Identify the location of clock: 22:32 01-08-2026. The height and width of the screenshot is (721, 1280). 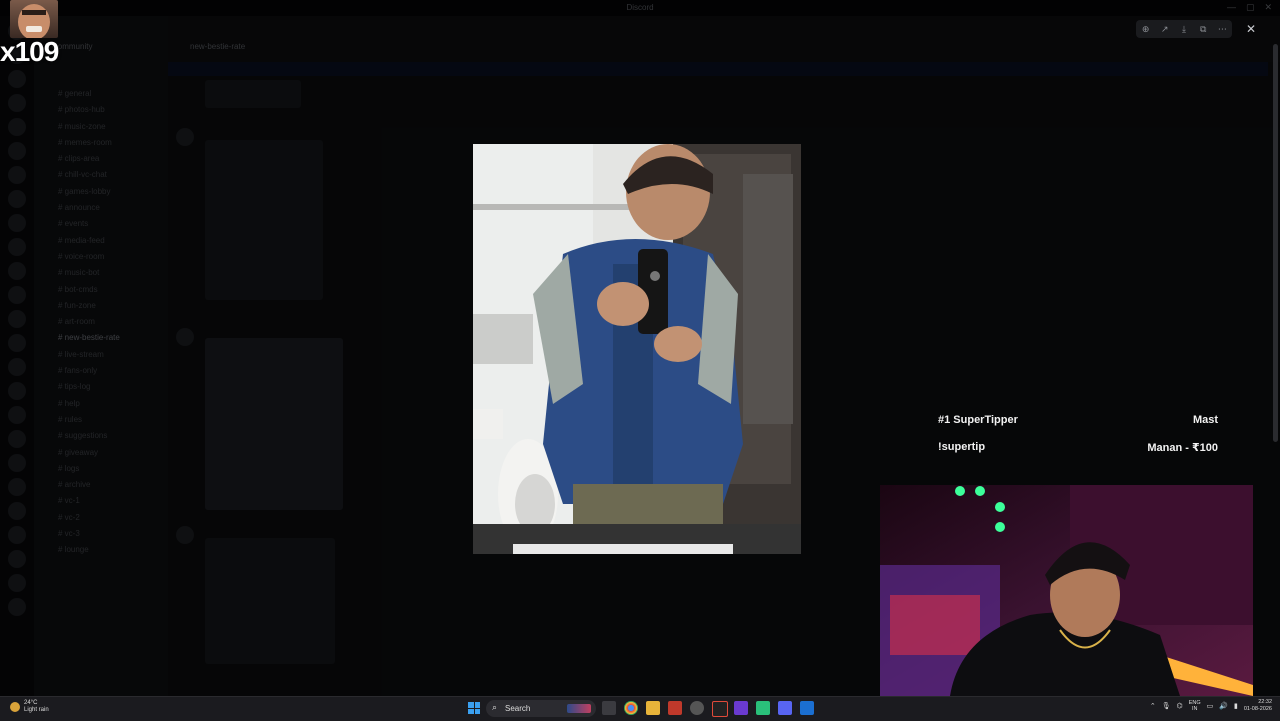
(1258, 706).